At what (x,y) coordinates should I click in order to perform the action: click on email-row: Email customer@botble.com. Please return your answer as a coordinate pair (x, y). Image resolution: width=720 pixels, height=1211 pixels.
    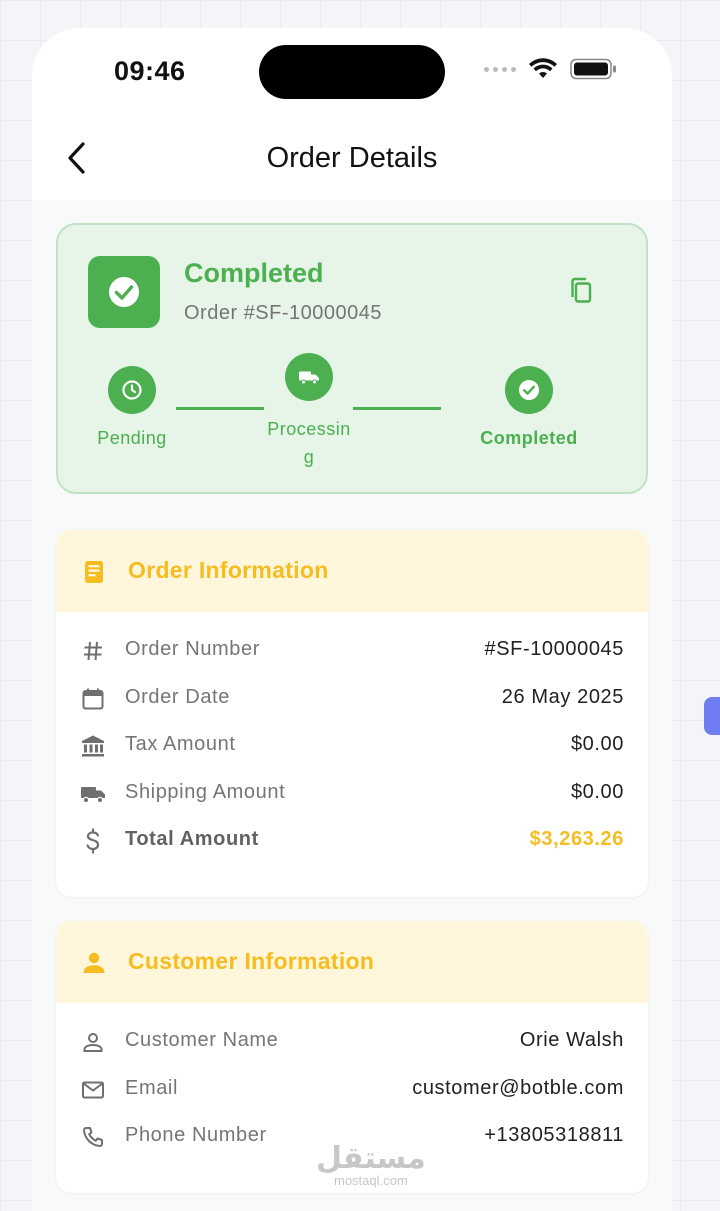
    Looking at the image, I should click on (352, 1089).